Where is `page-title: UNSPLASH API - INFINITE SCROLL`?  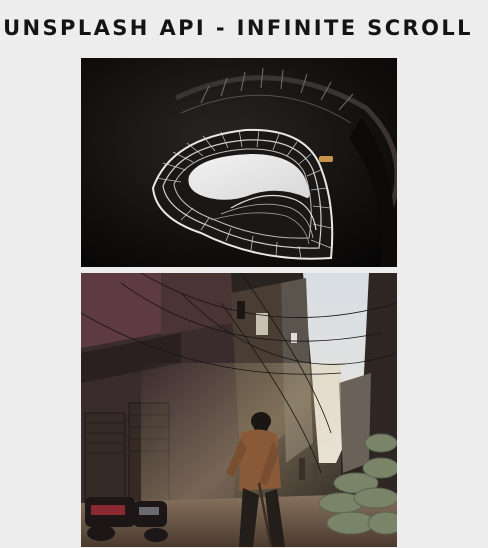
page-title: UNSPLASH API - INFINITE SCROLL is located at coordinates (238, 28).